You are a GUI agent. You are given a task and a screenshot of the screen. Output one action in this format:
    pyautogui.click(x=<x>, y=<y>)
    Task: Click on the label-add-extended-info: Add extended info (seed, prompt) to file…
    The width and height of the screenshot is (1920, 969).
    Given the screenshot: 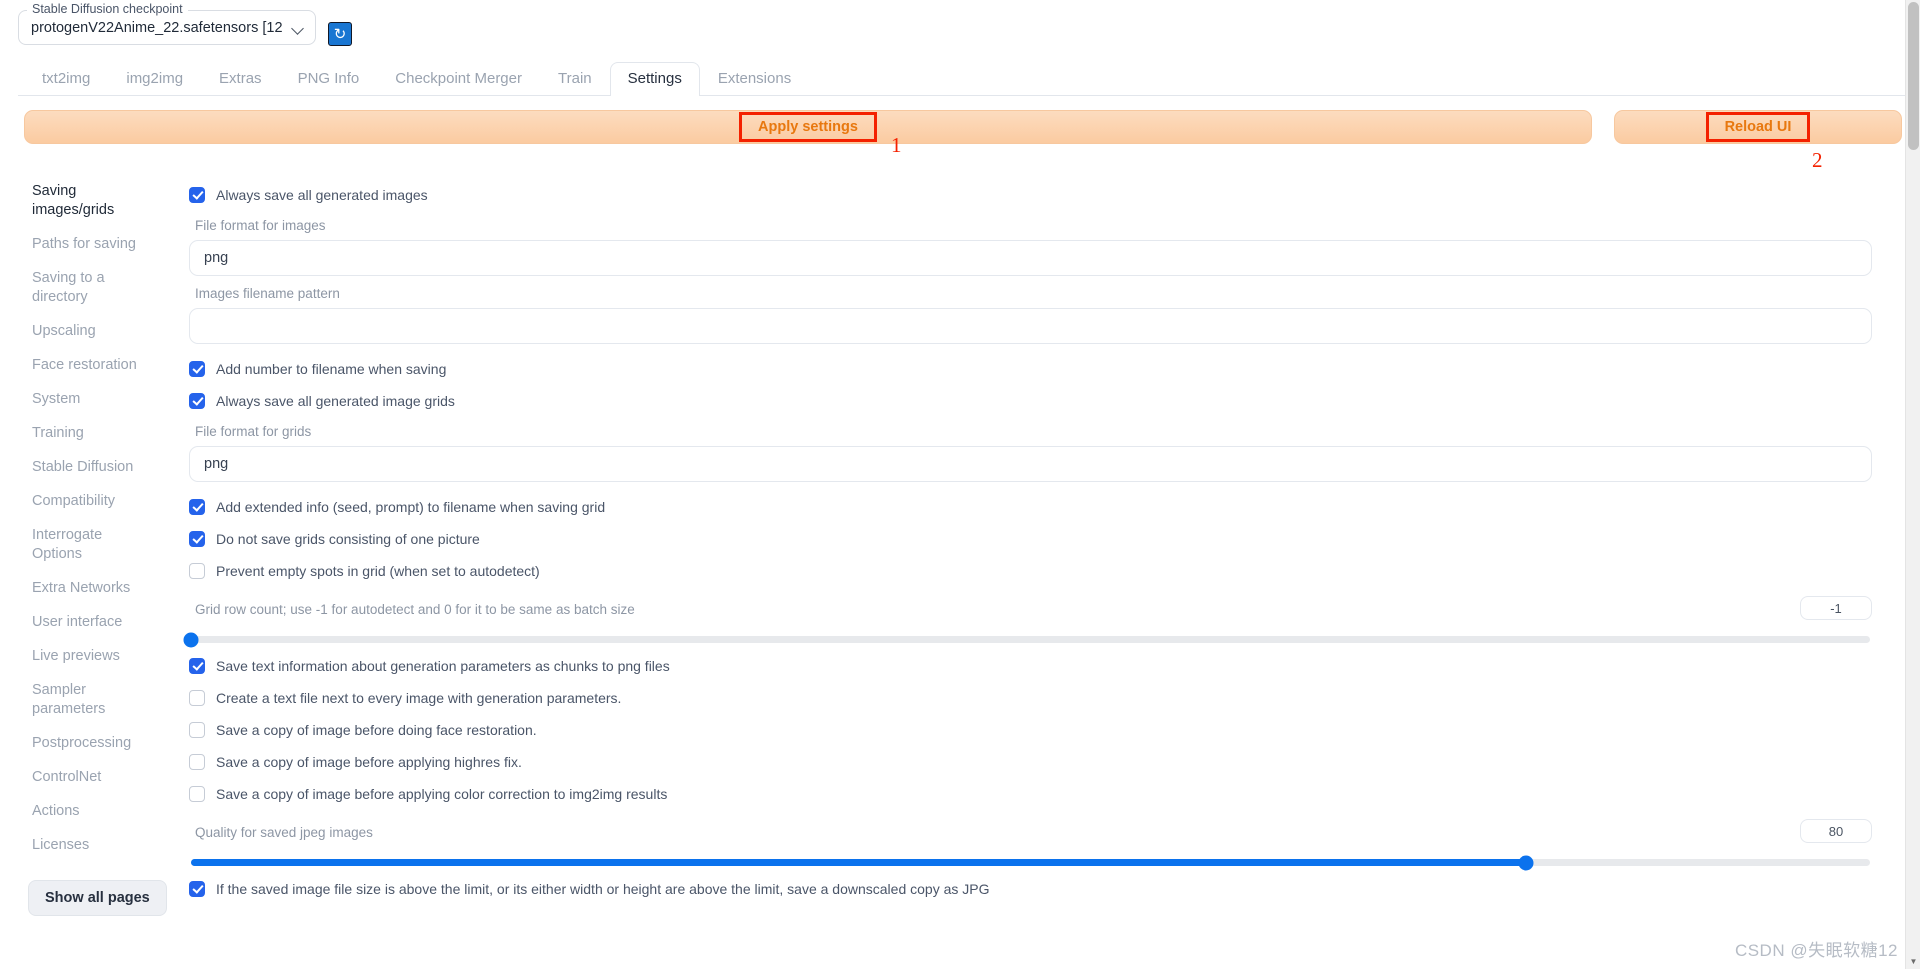 What is the action you would take?
    pyautogui.click(x=411, y=507)
    